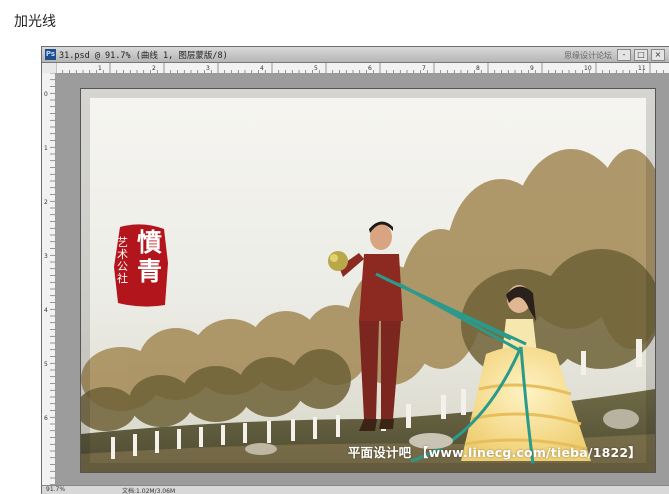 The width and height of the screenshot is (669, 494). I want to click on photoshop-icon: Ps, so click(50, 54).